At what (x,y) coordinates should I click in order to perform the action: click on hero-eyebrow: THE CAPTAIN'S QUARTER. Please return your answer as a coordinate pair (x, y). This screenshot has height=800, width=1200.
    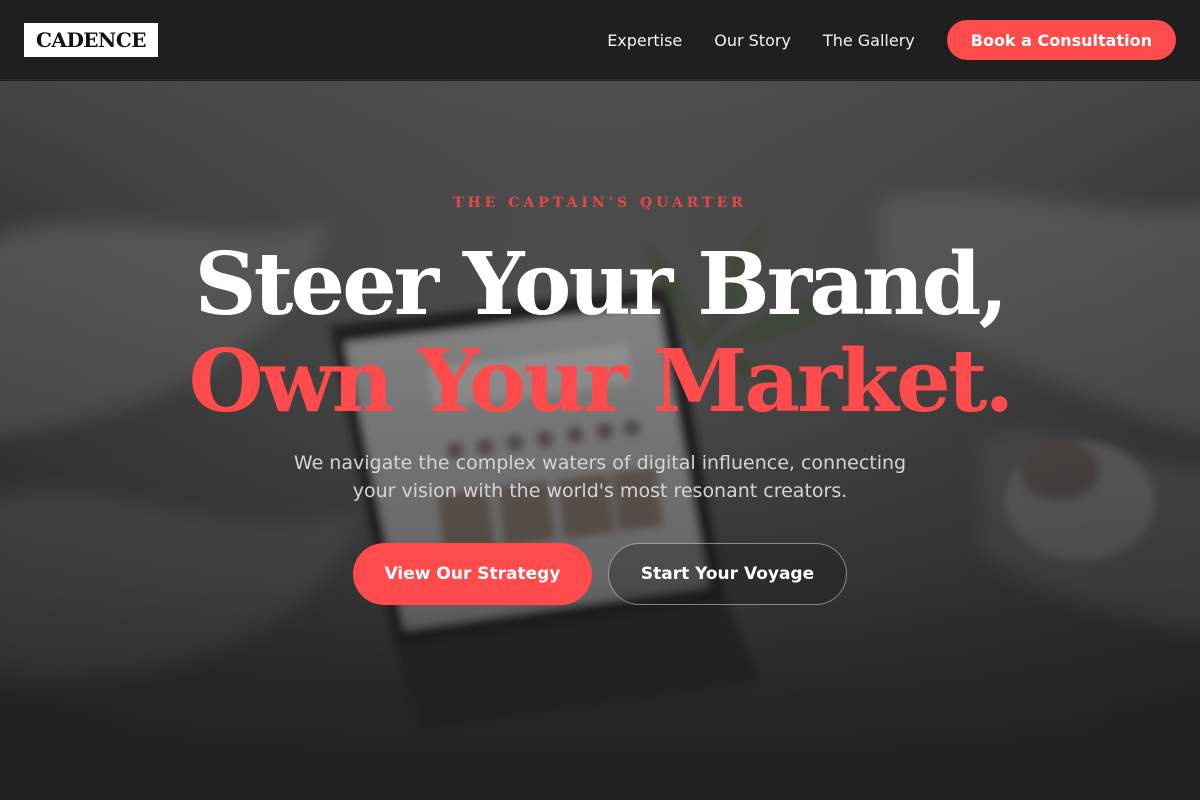
    Looking at the image, I should click on (600, 203).